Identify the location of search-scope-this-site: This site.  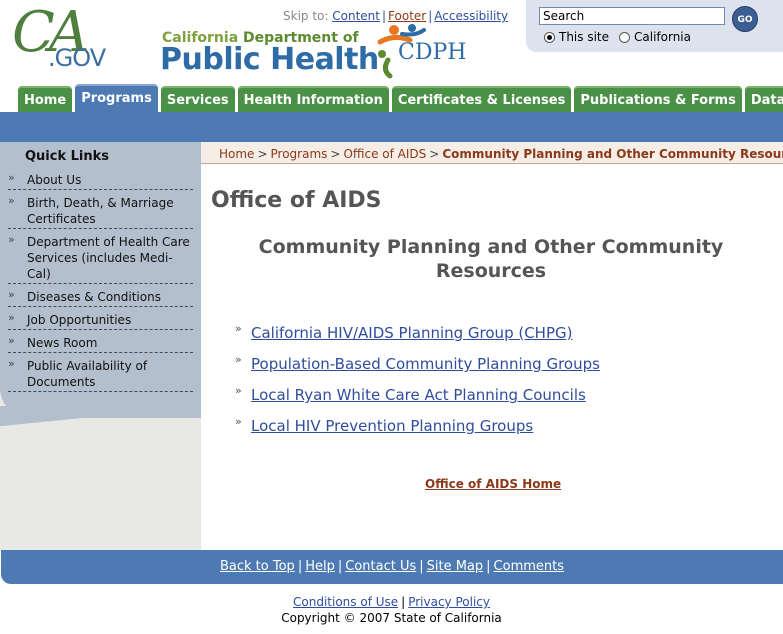
(576, 37).